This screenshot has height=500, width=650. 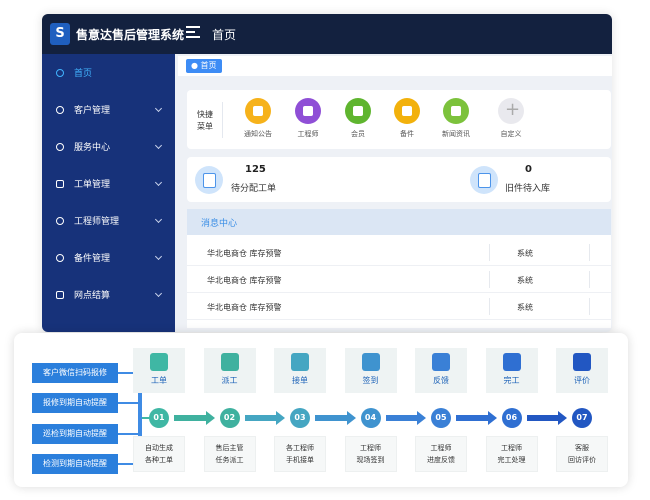 I want to click on quick-item-engineer: 工程师, so click(x=308, y=118).